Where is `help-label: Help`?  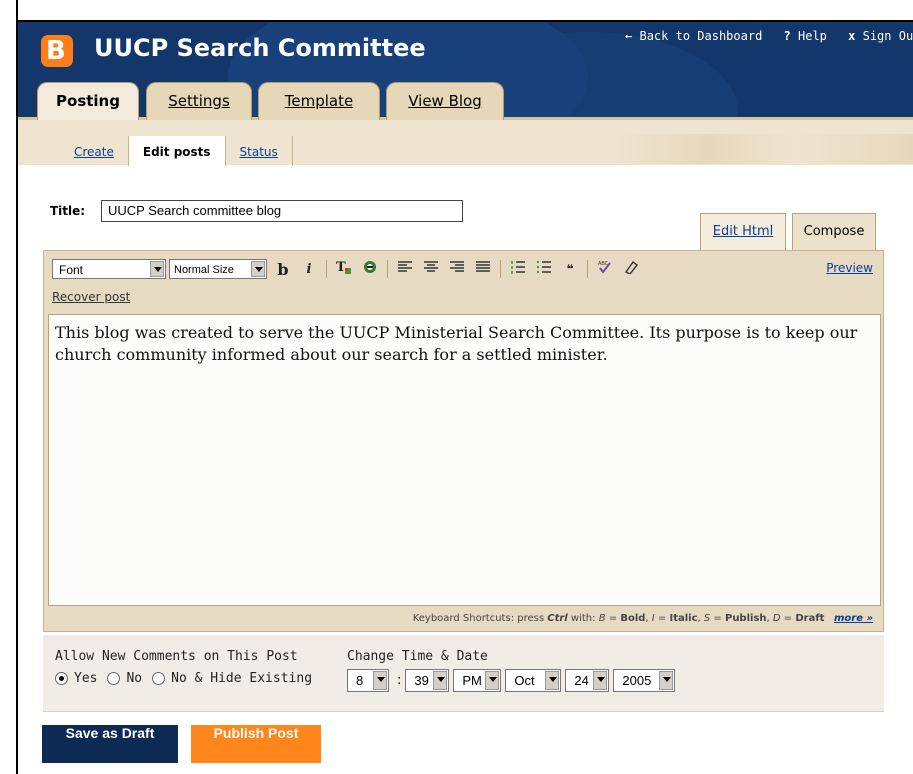
help-label: Help is located at coordinates (812, 36).